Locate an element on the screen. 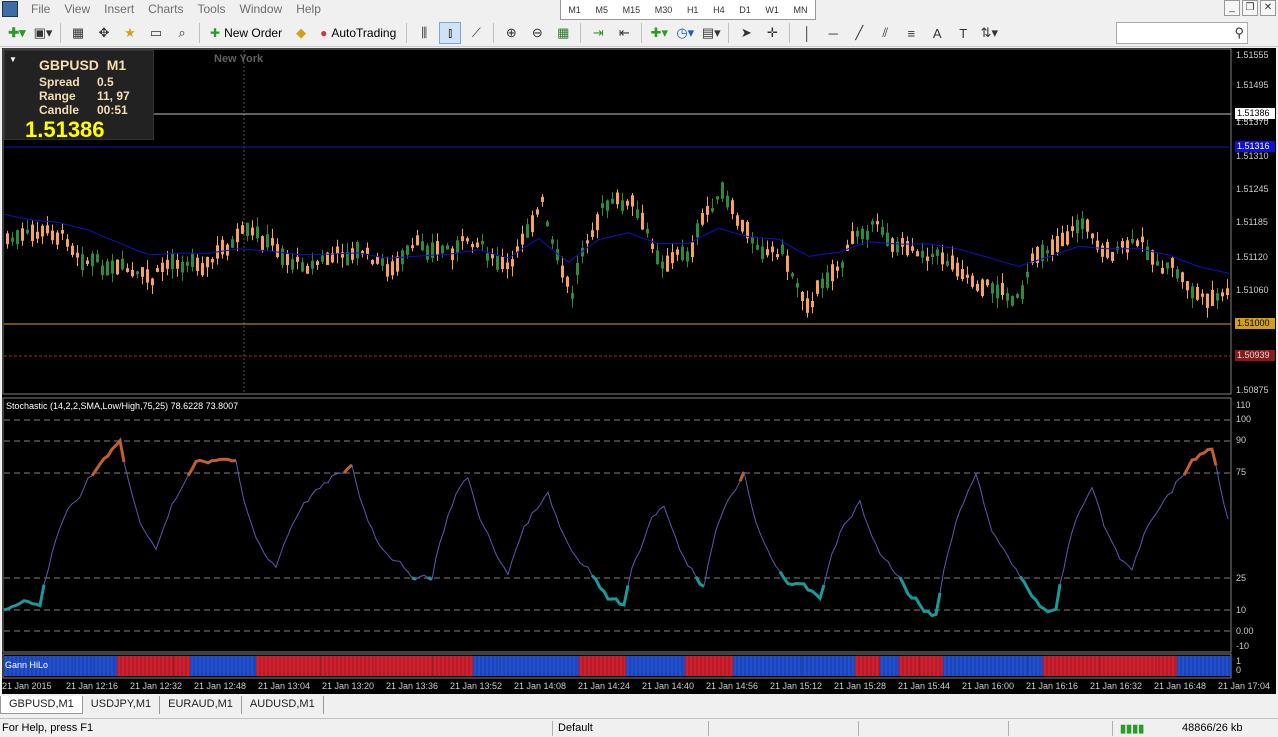 The width and height of the screenshot is (1278, 737). time-tick: 21 Jan 13:36 is located at coordinates (412, 686).